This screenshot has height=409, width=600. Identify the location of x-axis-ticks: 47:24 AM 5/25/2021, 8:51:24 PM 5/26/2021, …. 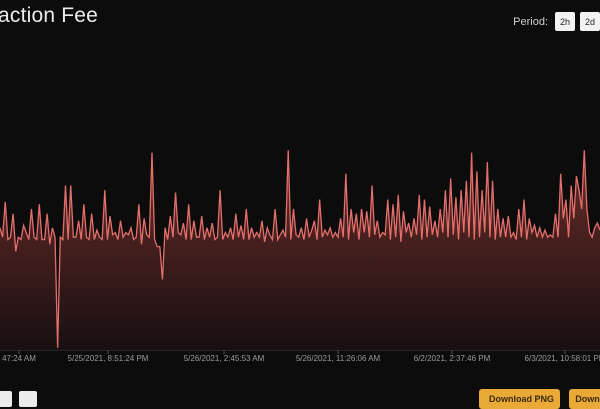
(301, 356).